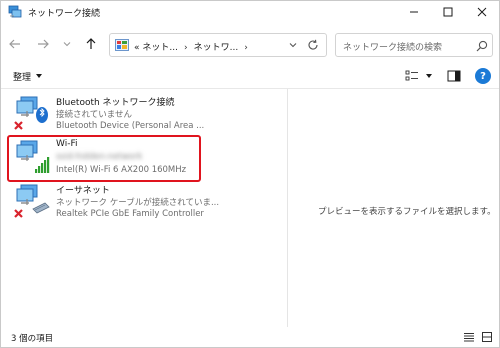 This screenshot has width=500, height=348. I want to click on organize-label: 整理, so click(22, 78).